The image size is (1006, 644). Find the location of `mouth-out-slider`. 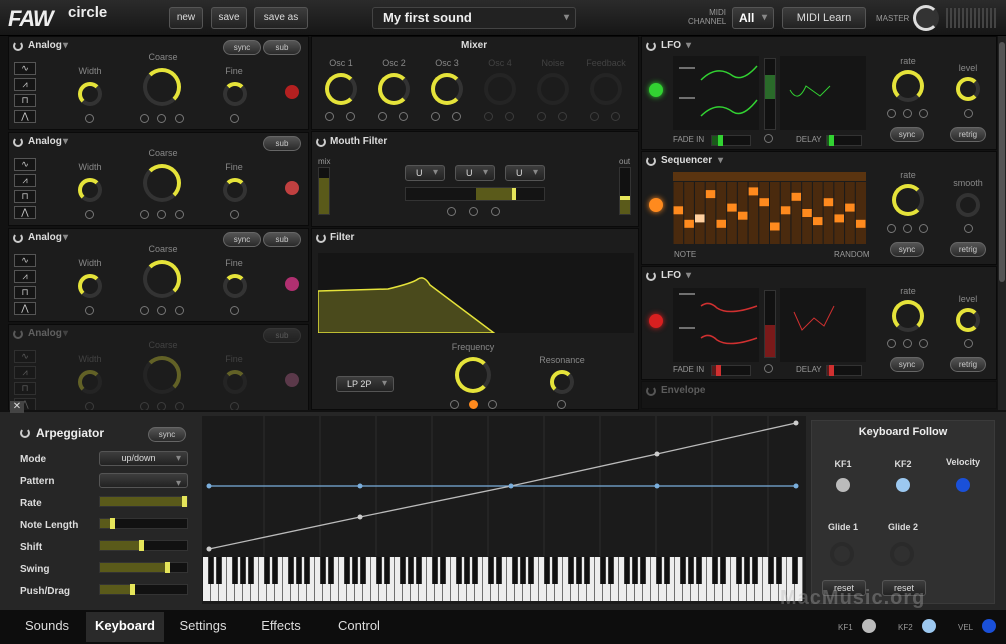

mouth-out-slider is located at coordinates (625, 191).